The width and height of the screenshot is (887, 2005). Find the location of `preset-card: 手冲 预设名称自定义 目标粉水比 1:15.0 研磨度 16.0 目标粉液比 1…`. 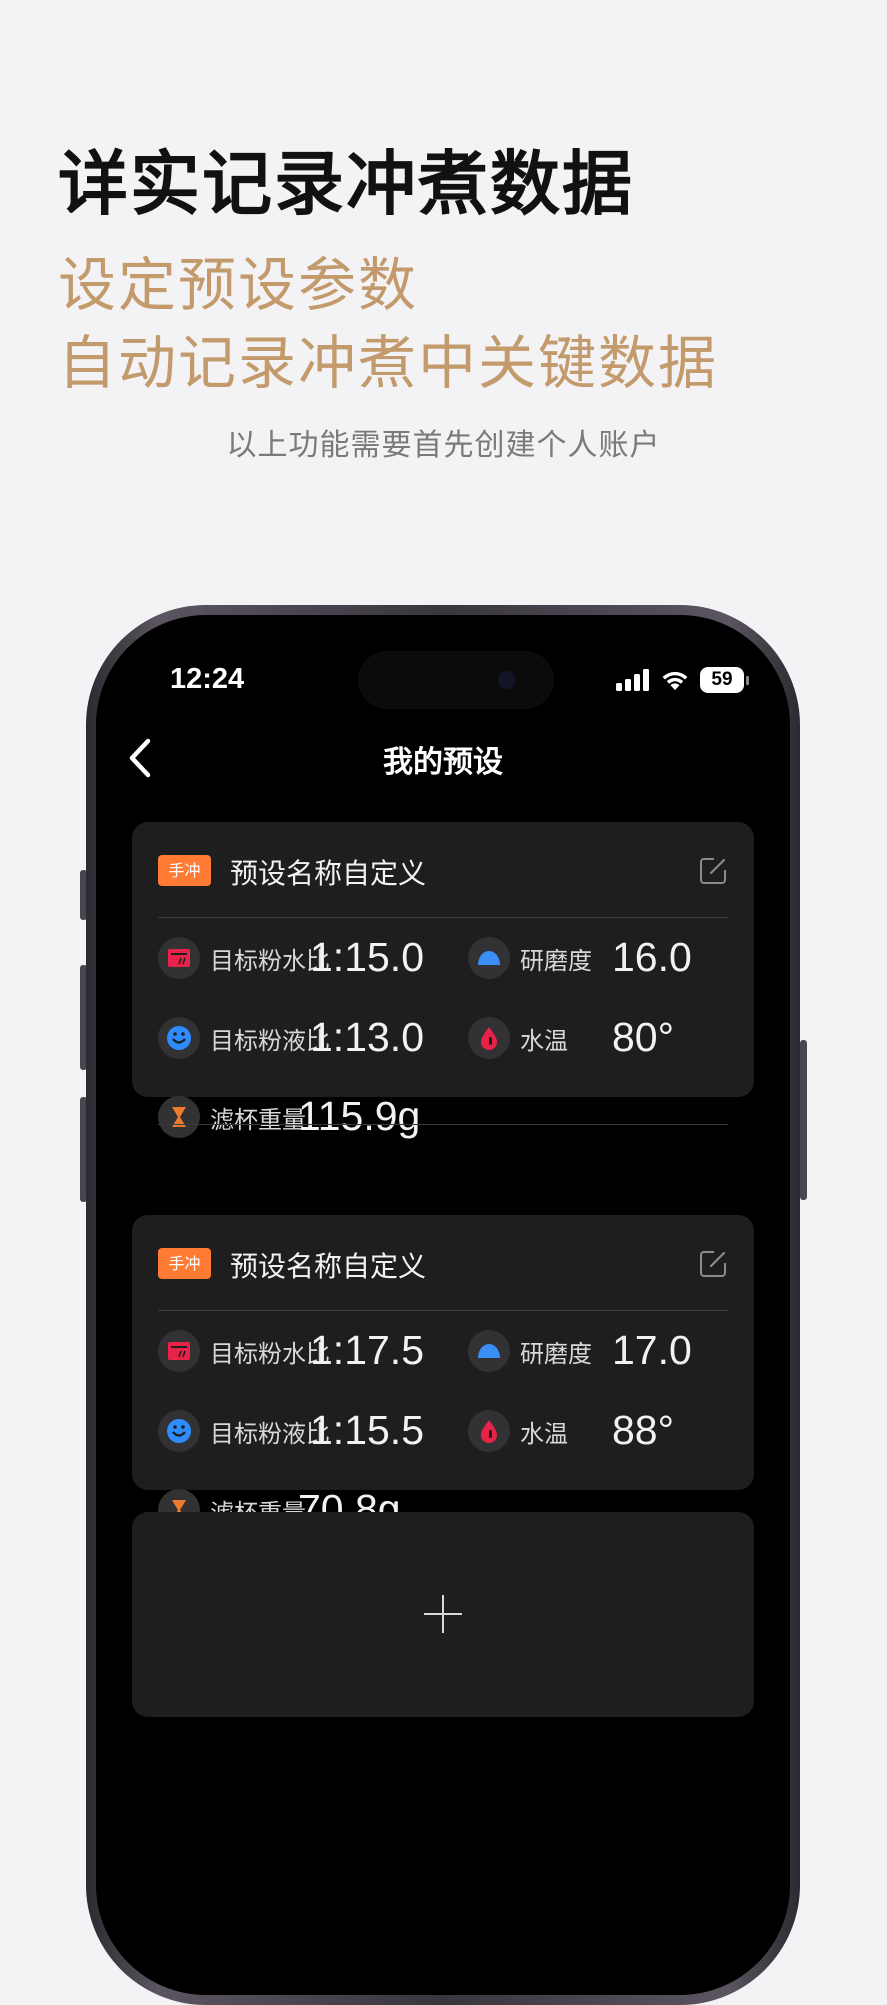

preset-card: 手冲 预设名称自定义 目标粉水比 1:15.0 研磨度 16.0 目标粉液比 1… is located at coordinates (443, 980).